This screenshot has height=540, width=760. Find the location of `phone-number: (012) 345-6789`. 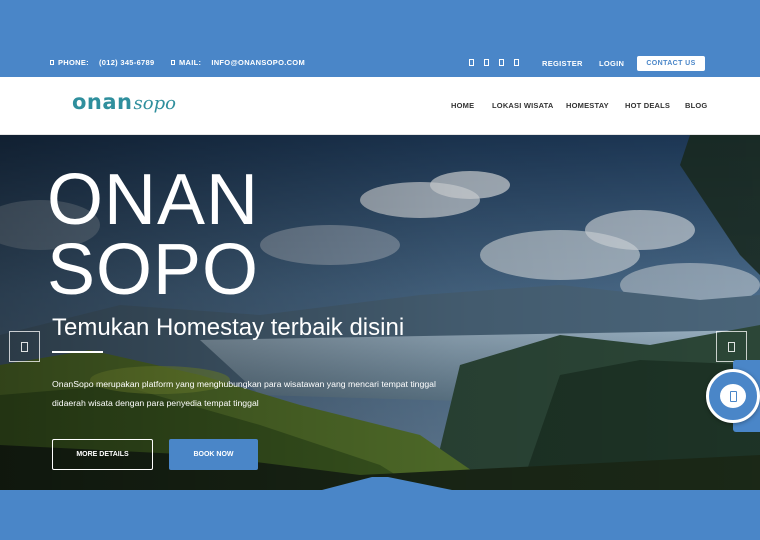

phone-number: (012) 345-6789 is located at coordinates (127, 62).